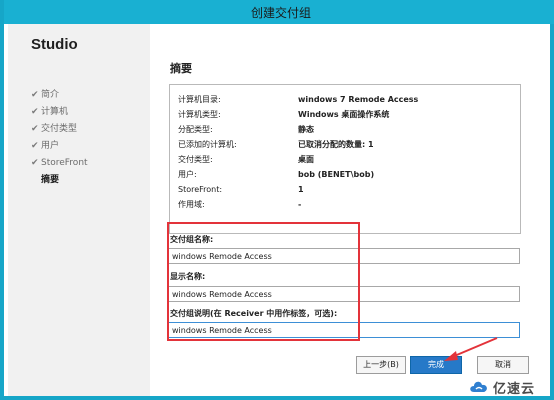 The width and height of the screenshot is (554, 400). What do you see at coordinates (188, 276) in the screenshot?
I see `display-name-label: 显示名称:` at bounding box center [188, 276].